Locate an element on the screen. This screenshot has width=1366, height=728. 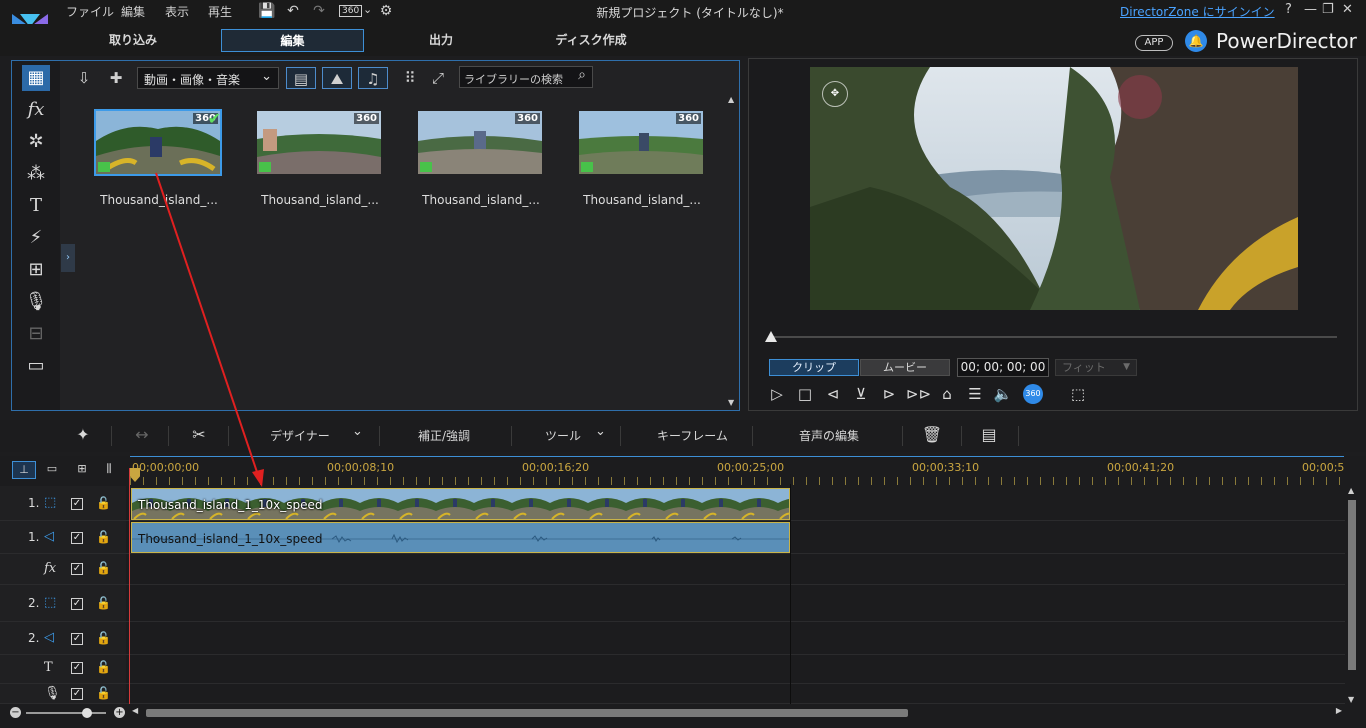
tab-create-disc: ディスク作成 is located at coordinates (591, 40).